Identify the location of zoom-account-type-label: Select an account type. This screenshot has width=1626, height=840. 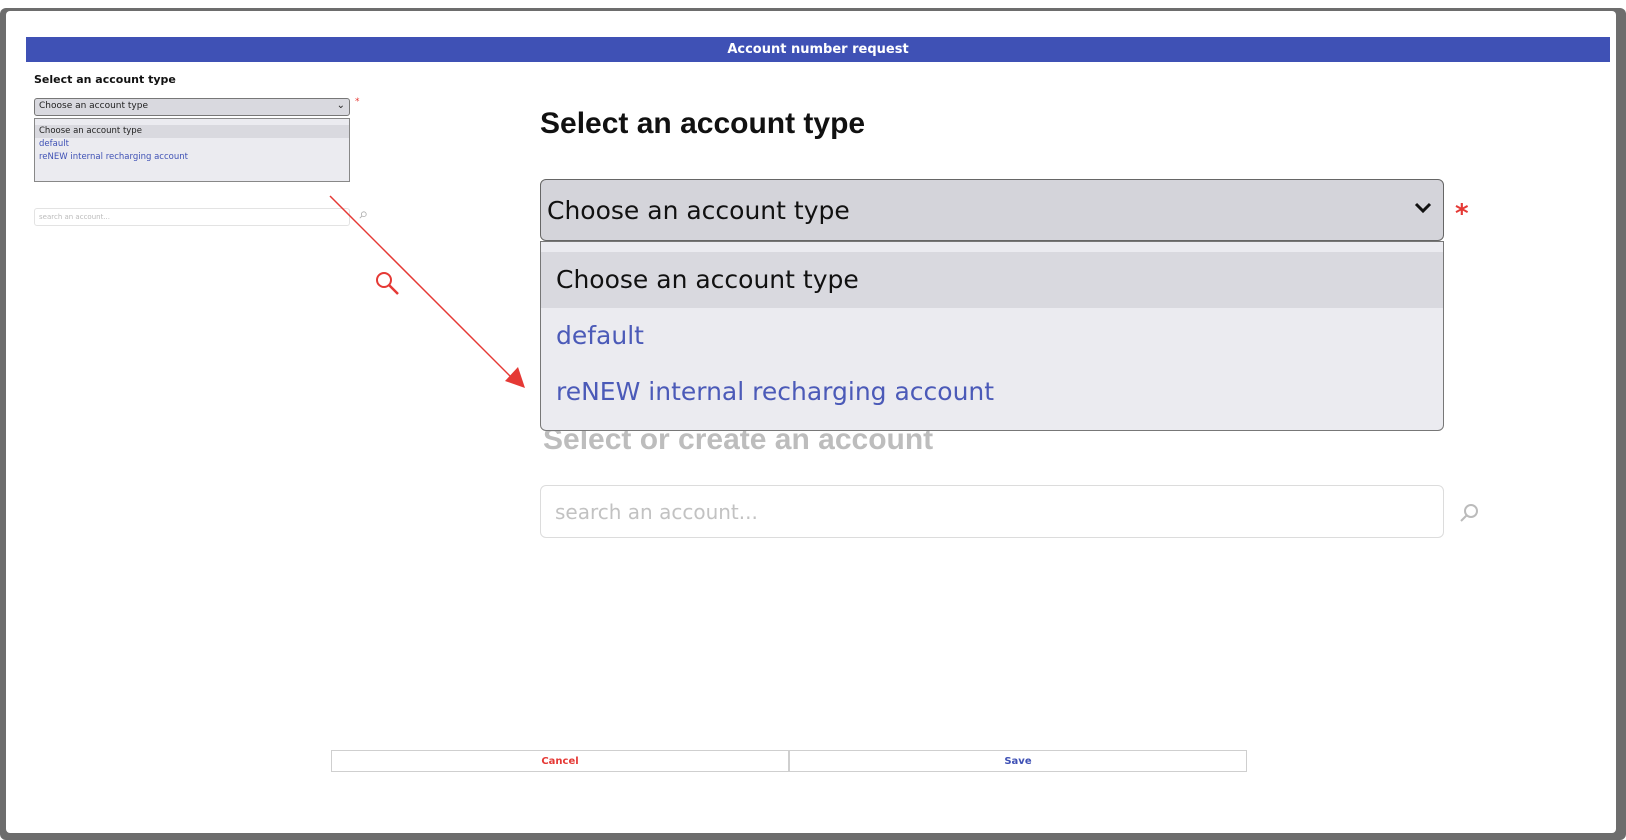
(703, 123).